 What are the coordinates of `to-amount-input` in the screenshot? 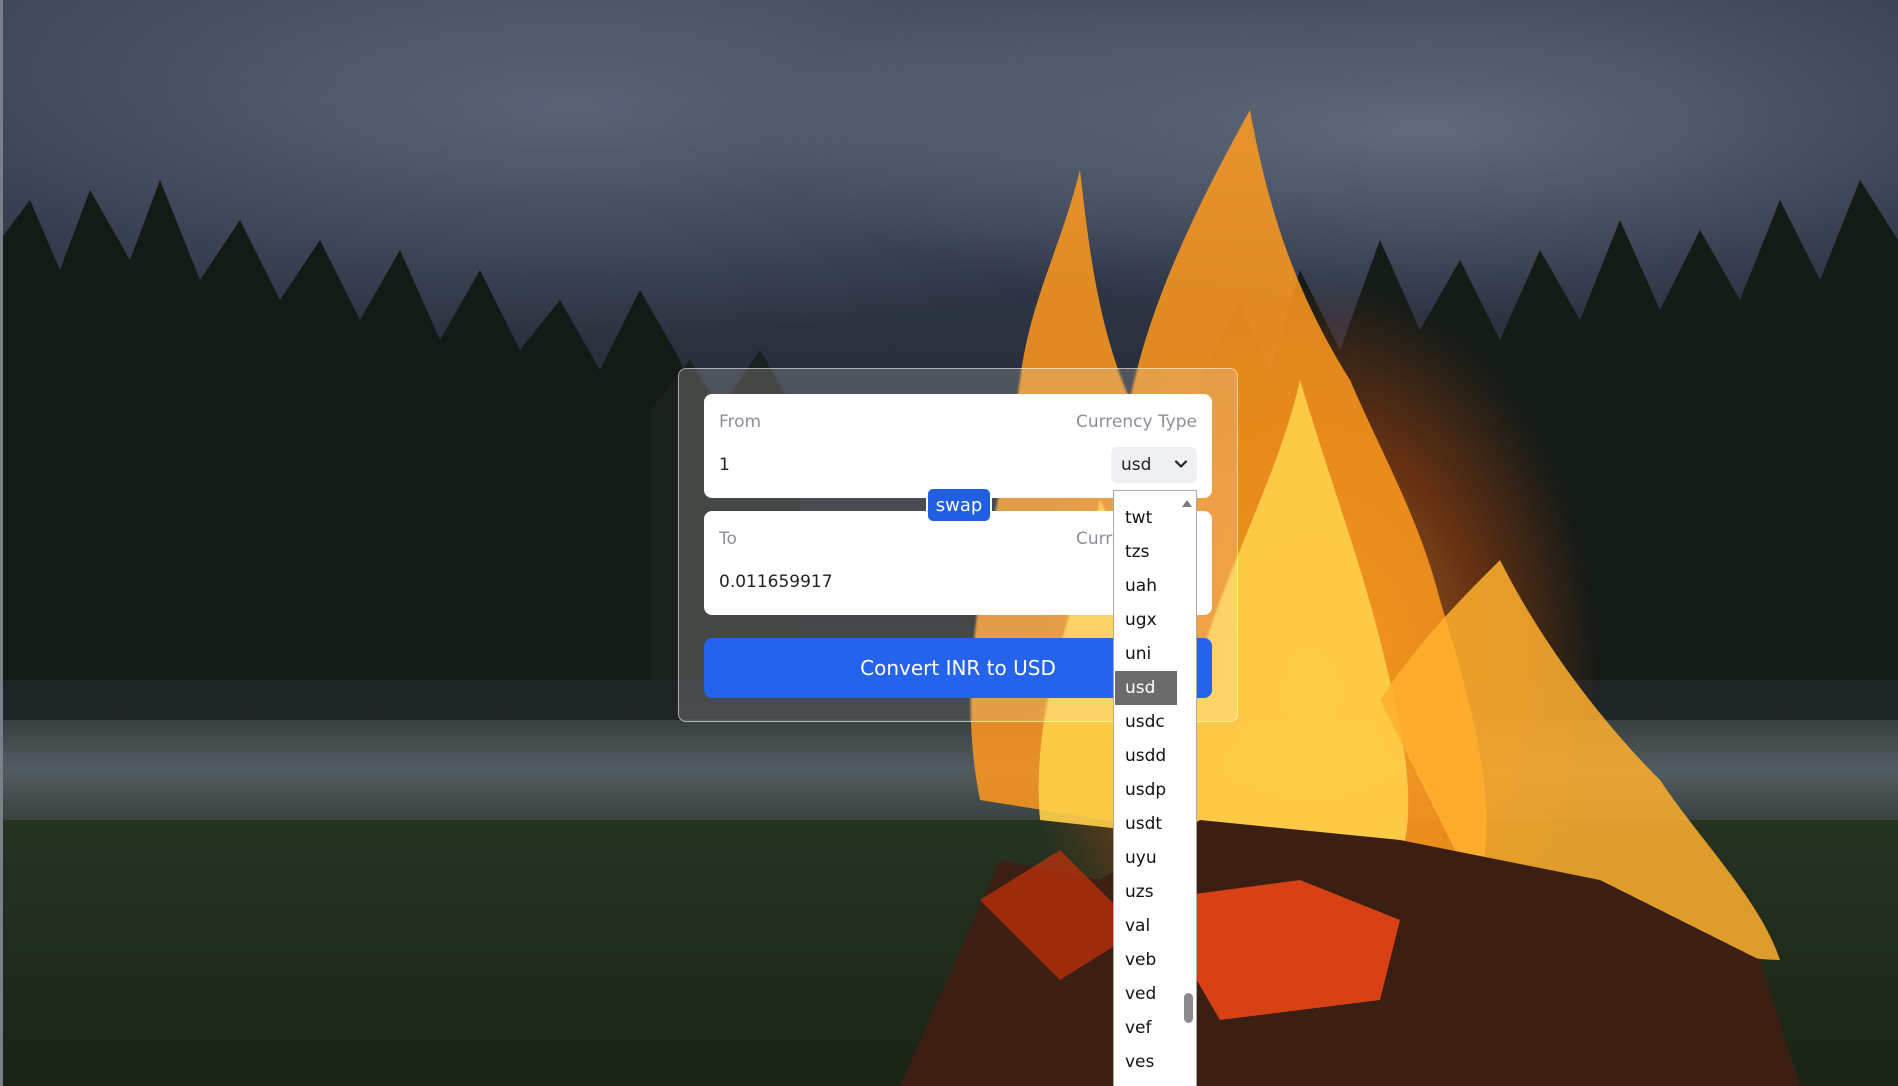 It's located at (869, 582).